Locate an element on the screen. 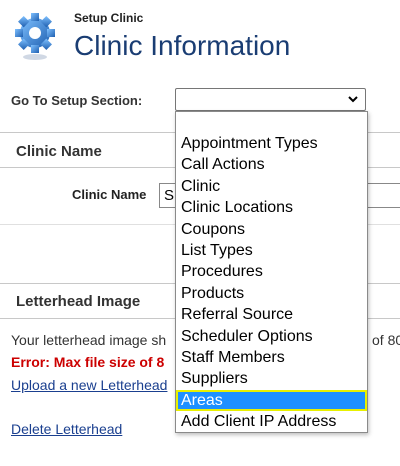  option-list-types: List Types is located at coordinates (271, 250).